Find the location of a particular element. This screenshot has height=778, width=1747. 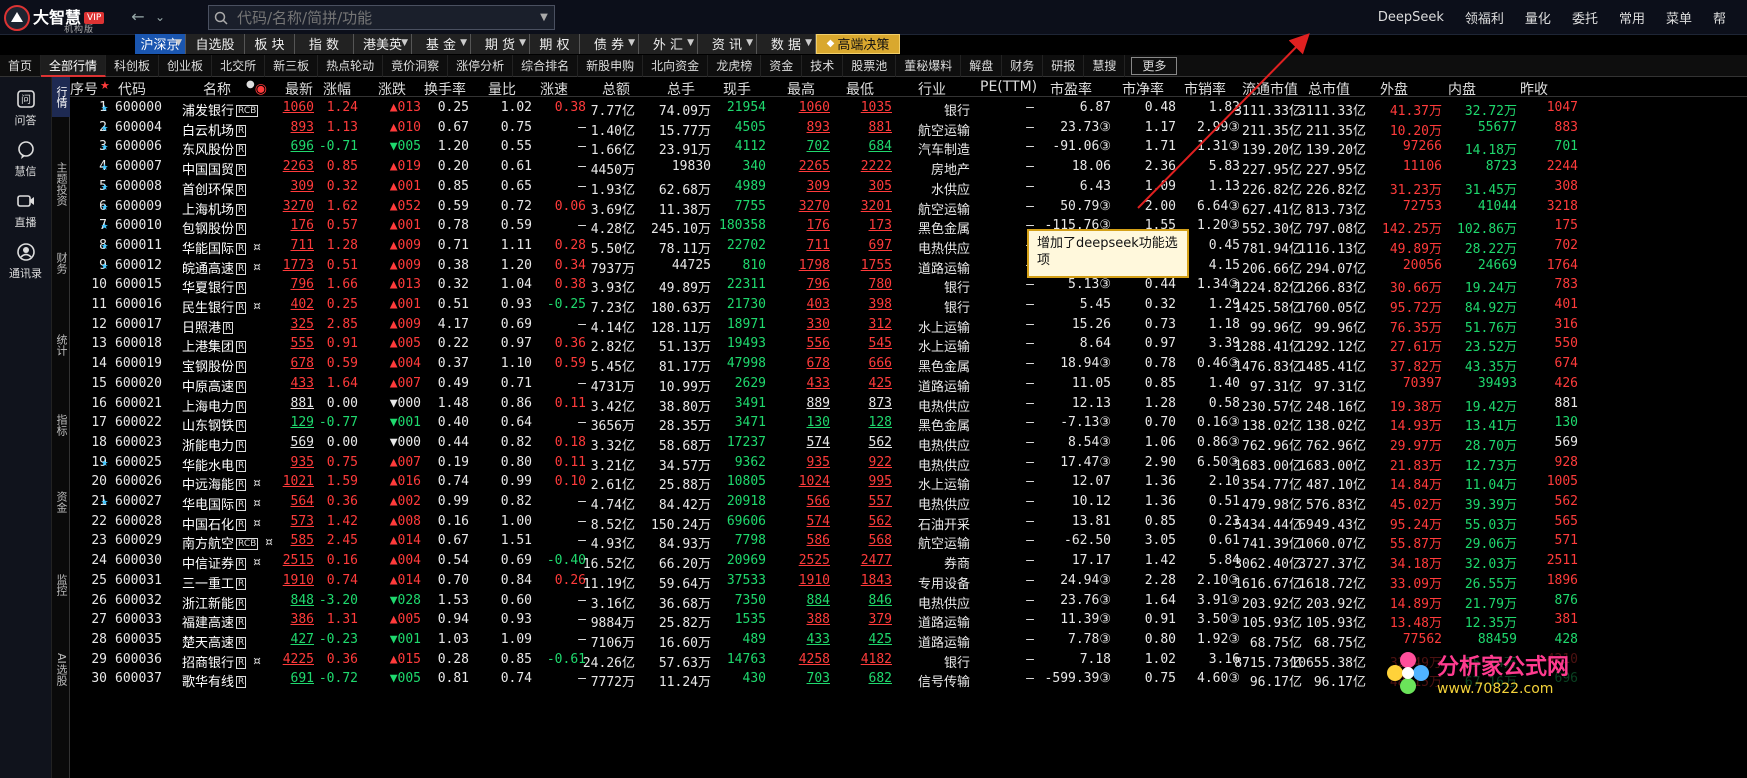

toolbar-button: 数 据 ▼ is located at coordinates (786, 43).